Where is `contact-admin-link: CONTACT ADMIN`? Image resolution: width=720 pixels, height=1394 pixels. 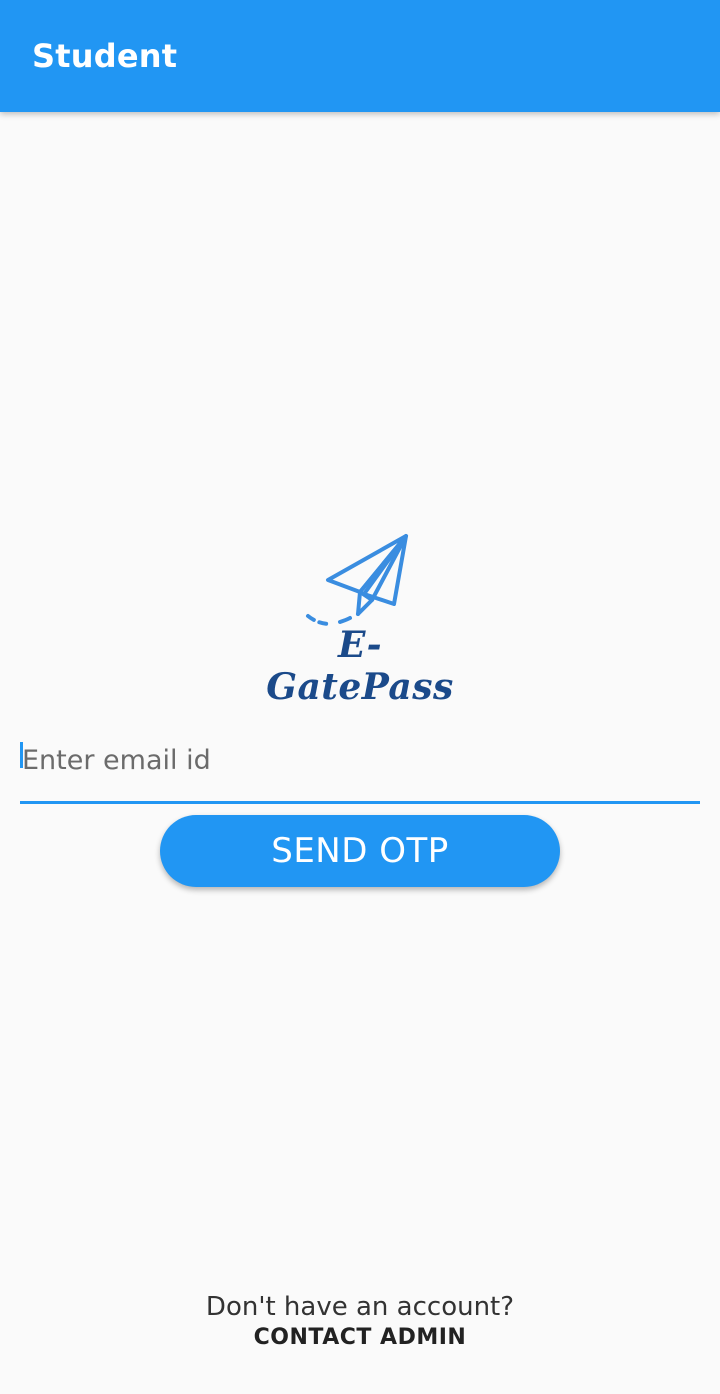 contact-admin-link: CONTACT ADMIN is located at coordinates (360, 1337).